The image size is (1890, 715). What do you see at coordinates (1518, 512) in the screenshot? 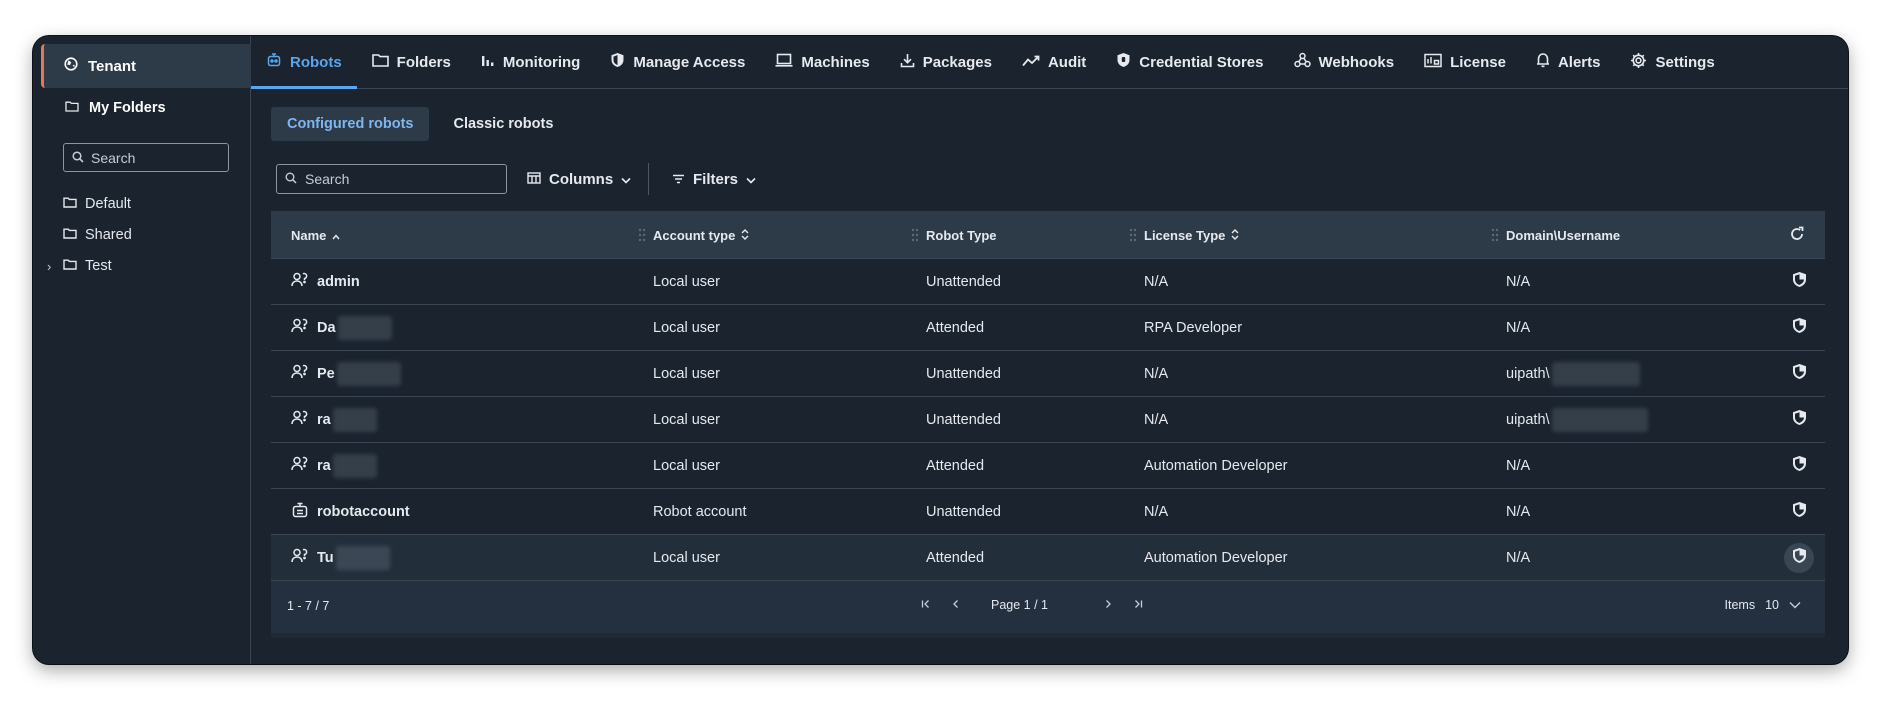
I see `domain-username-cell: N/A` at bounding box center [1518, 512].